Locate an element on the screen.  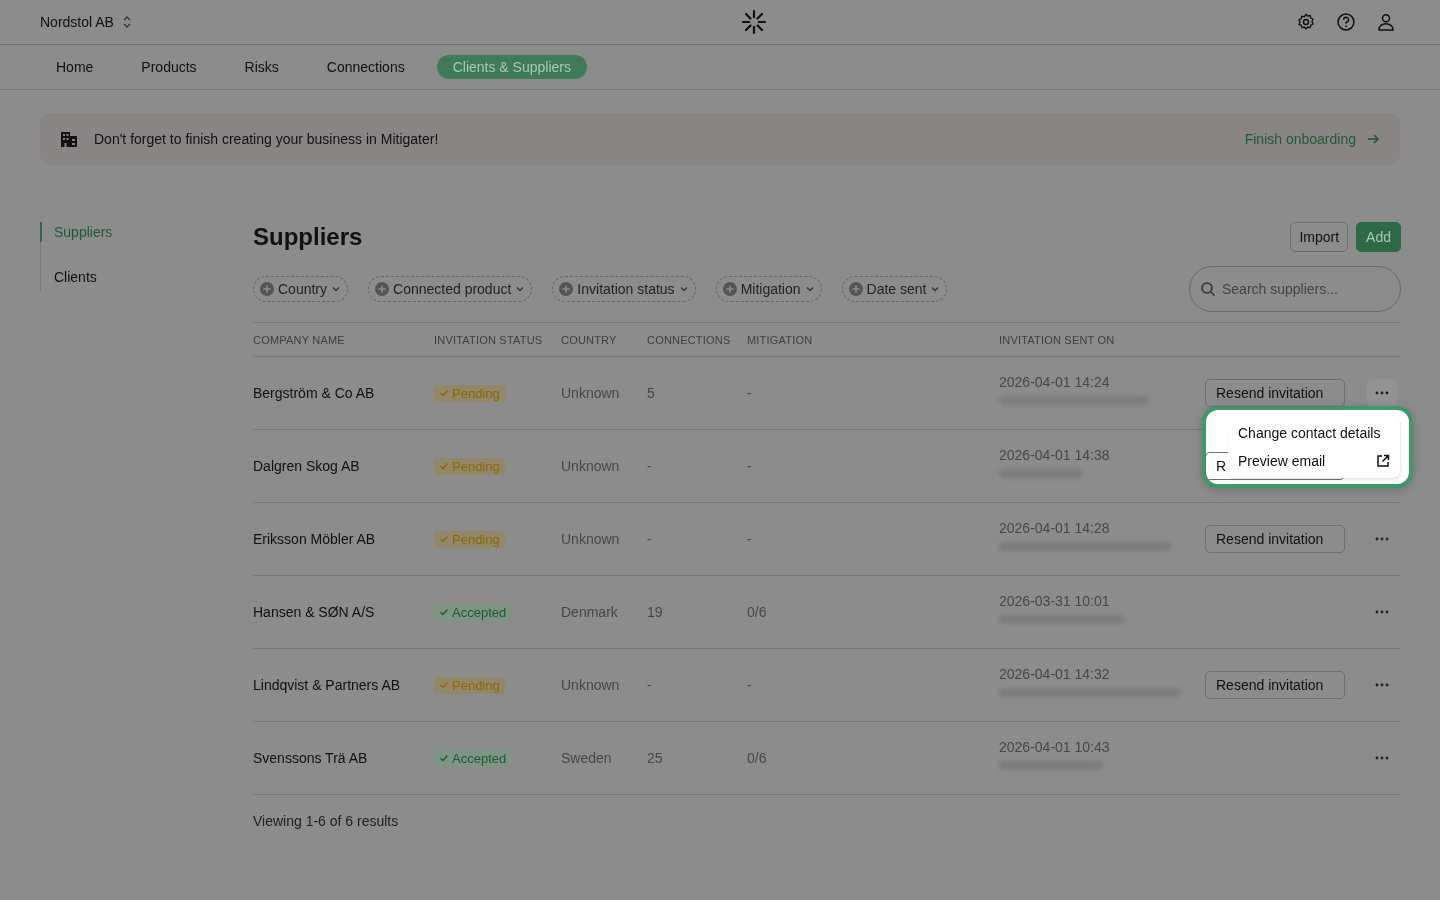
sent-date: 2026-03-31 10:01 is located at coordinates (1055, 600).